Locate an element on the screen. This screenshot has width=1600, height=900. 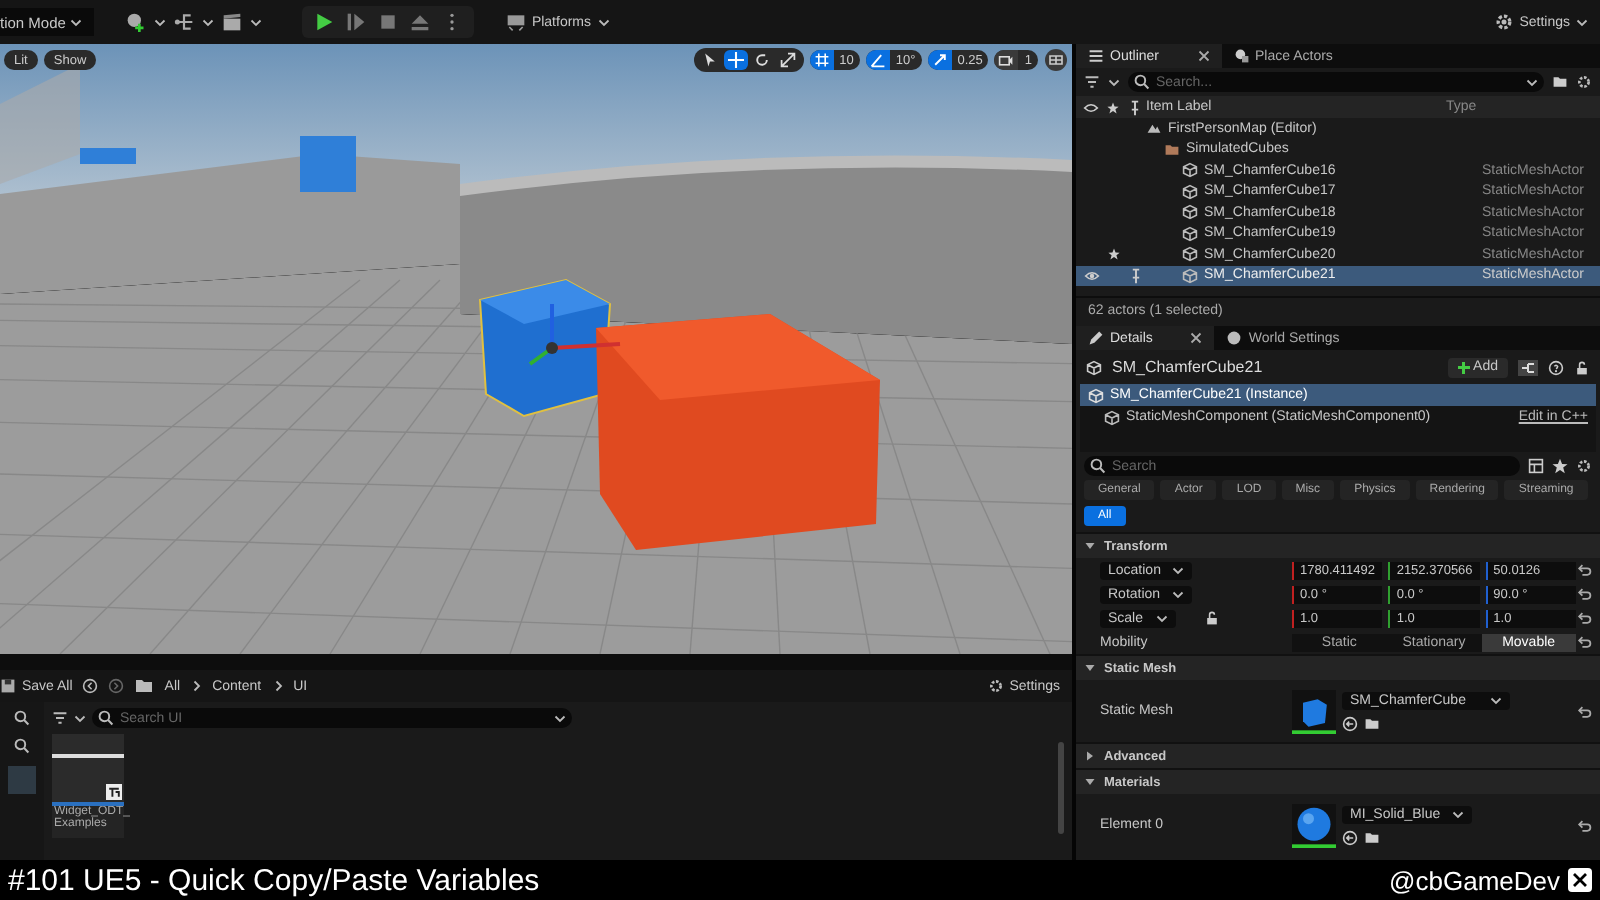
pin-icon is located at coordinates (1135, 275).